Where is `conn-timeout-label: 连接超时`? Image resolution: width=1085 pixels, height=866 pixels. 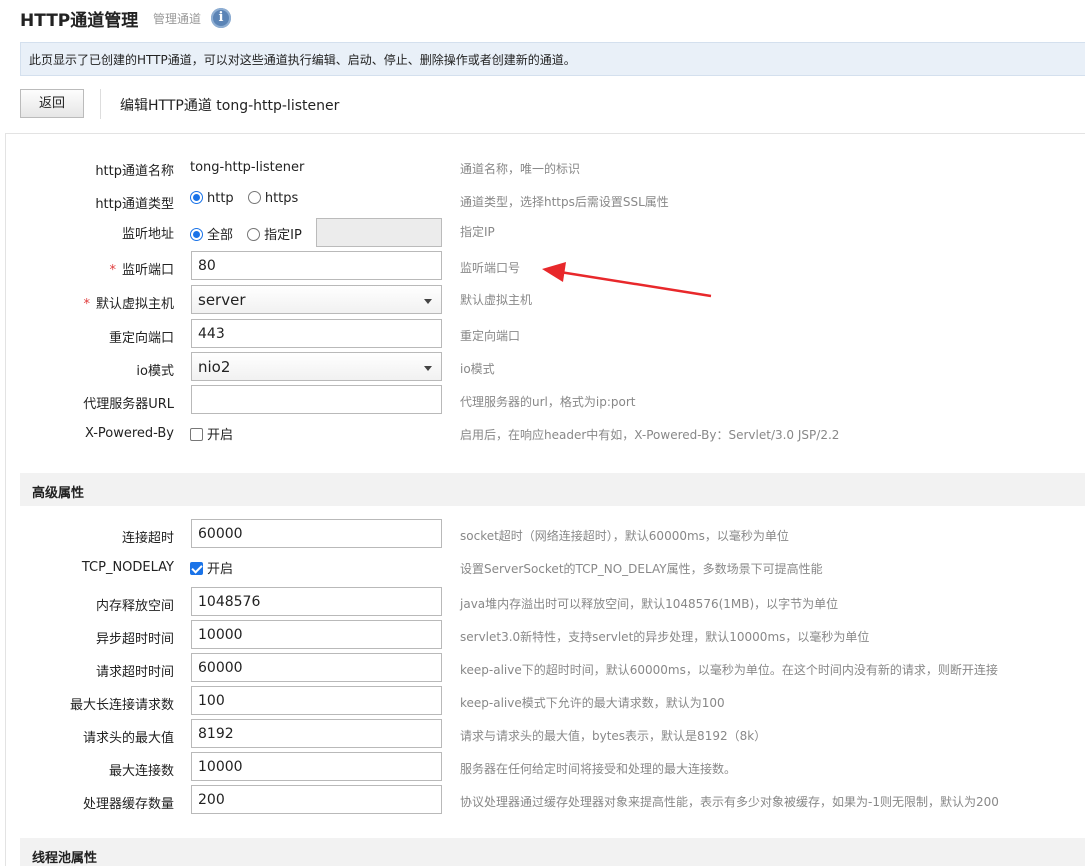 conn-timeout-label: 连接超时 is located at coordinates (147, 538).